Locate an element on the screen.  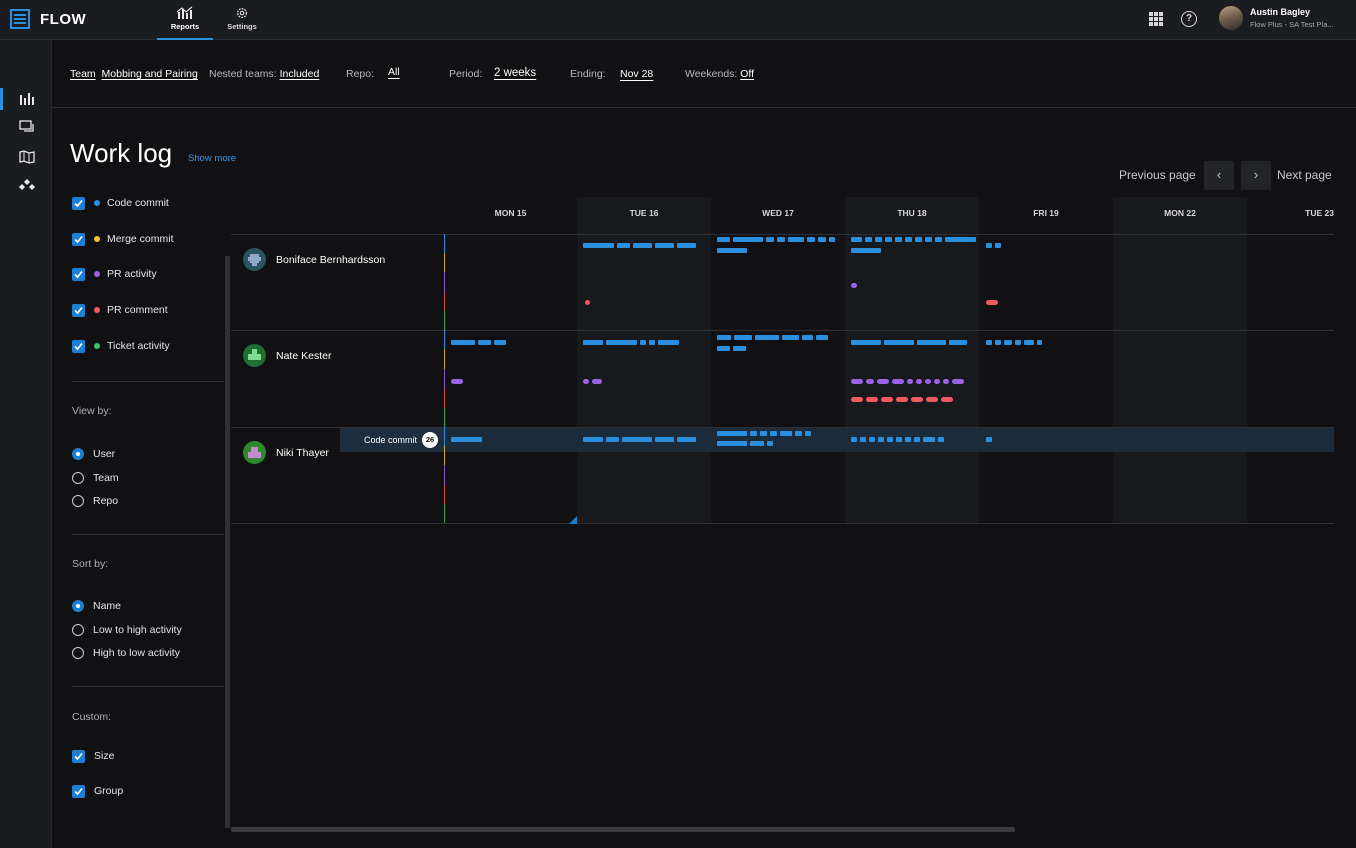
view-by-user: User is located at coordinates (93, 454).